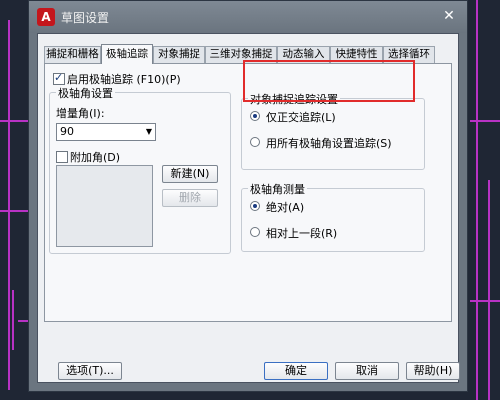  Describe the element at coordinates (255, 116) in the screenshot. I see `orthogonal-tracking-radio` at that location.